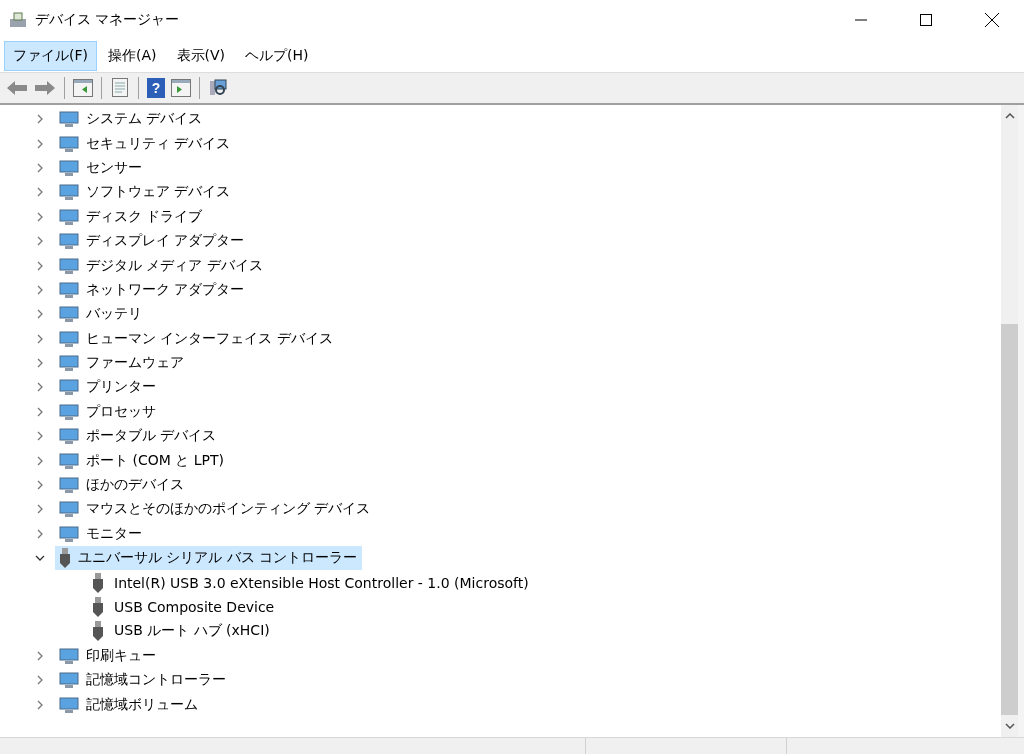  Describe the element at coordinates (101, 167) in the screenshot. I see `tree-item: センサー` at that location.